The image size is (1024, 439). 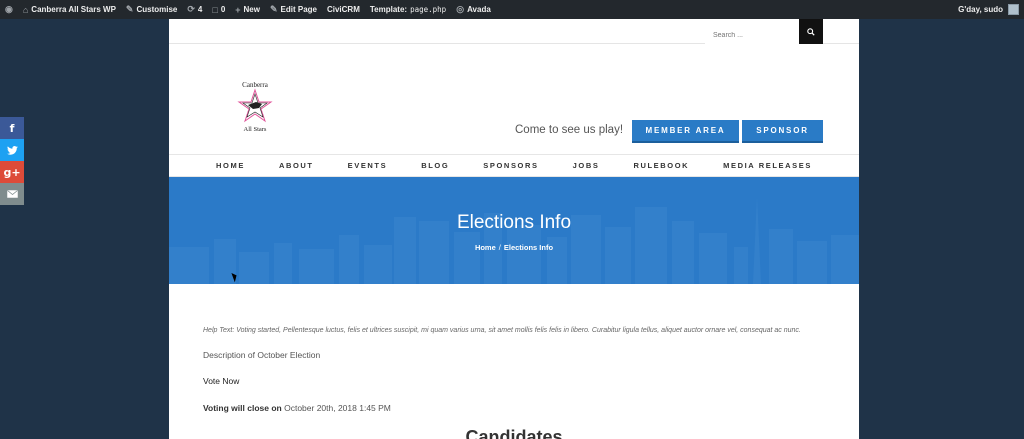 What do you see at coordinates (685, 131) in the screenshot?
I see `member-area-button: MEMBER AREA` at bounding box center [685, 131].